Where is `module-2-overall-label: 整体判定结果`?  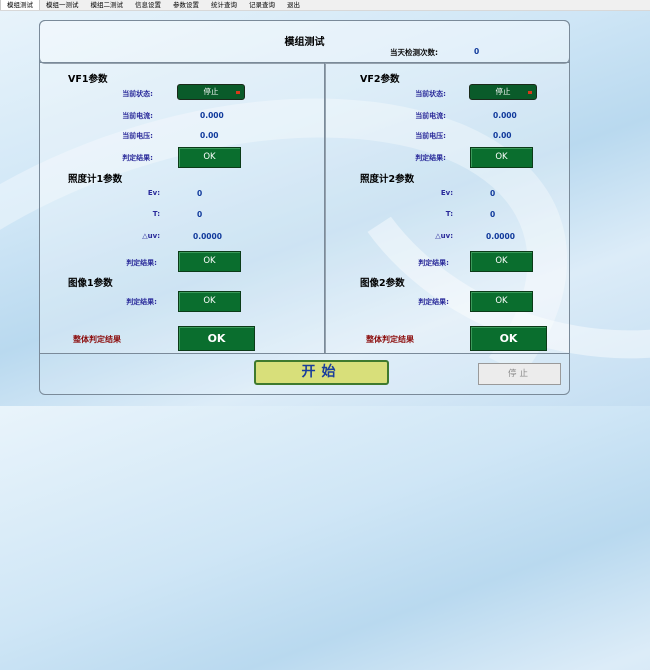
module-2-overall-label: 整体判定结果 is located at coordinates (390, 339).